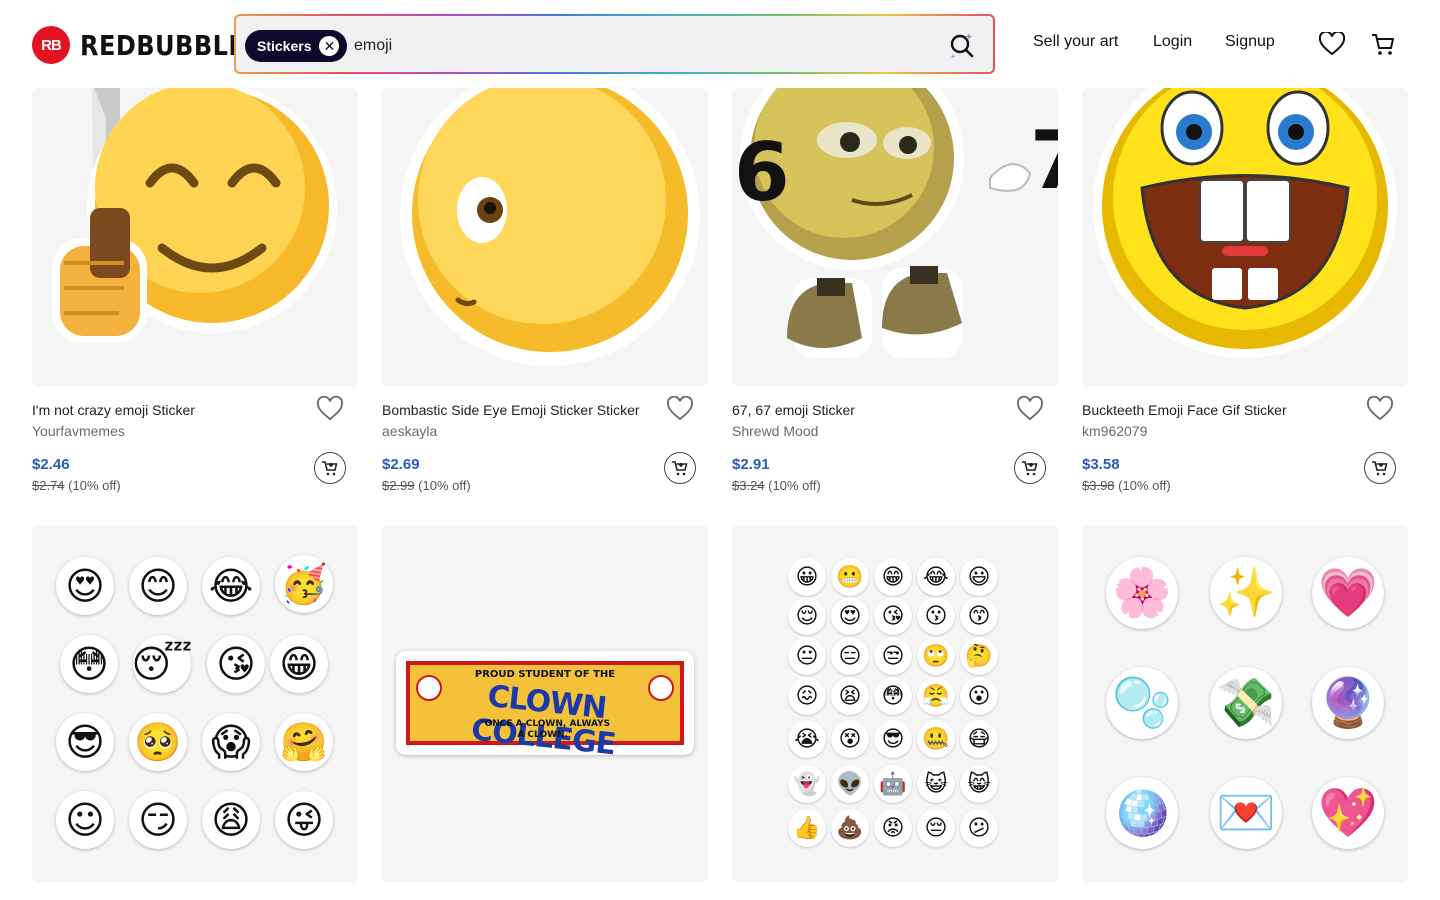 The image size is (1440, 900). Describe the element at coordinates (807, 739) in the screenshot. I see `sob-emoji: 😭` at that location.